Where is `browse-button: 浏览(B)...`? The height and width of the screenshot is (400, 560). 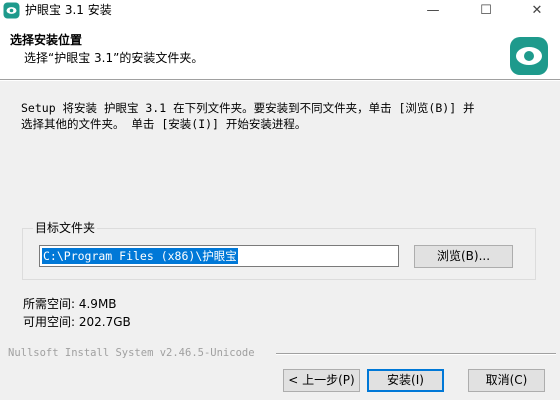
browse-button: 浏览(B)... is located at coordinates (463, 256).